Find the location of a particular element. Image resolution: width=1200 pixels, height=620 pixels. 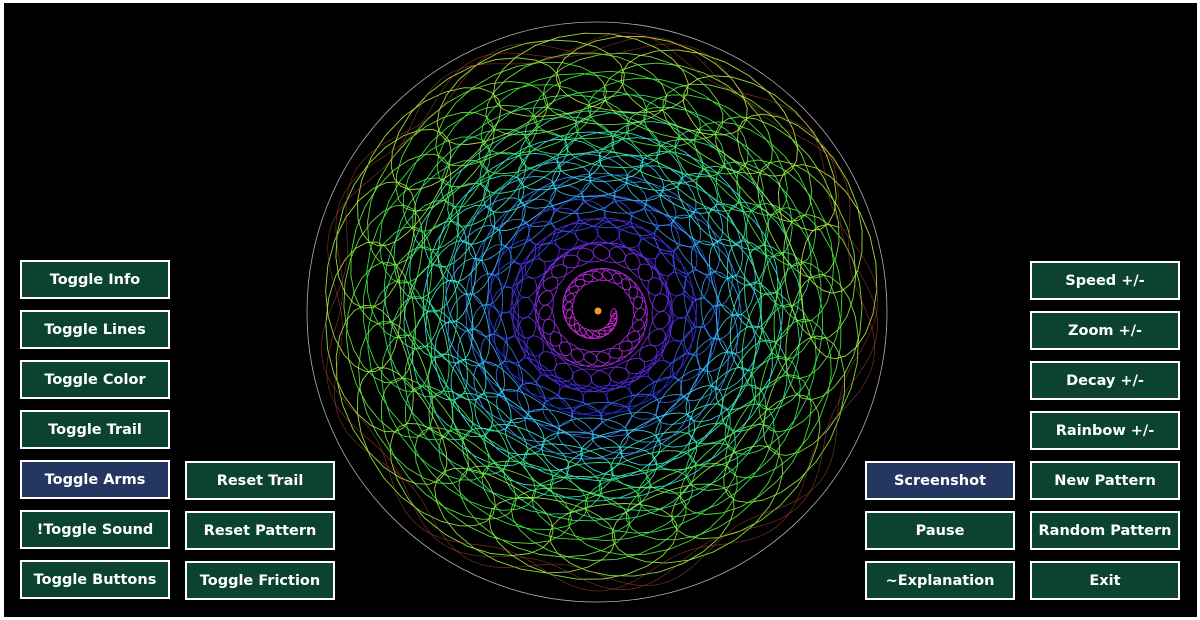

toggle-info-label: Toggle Info is located at coordinates (95, 279).